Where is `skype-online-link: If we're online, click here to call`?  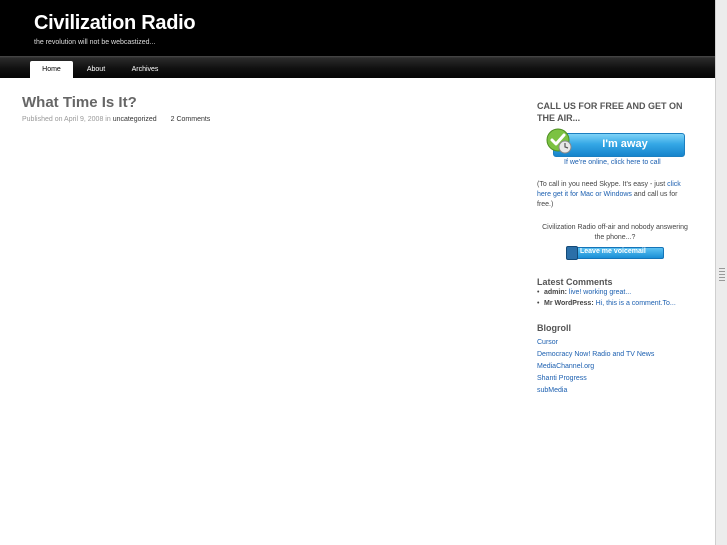
skype-online-link: If we're online, click here to call is located at coordinates (612, 162).